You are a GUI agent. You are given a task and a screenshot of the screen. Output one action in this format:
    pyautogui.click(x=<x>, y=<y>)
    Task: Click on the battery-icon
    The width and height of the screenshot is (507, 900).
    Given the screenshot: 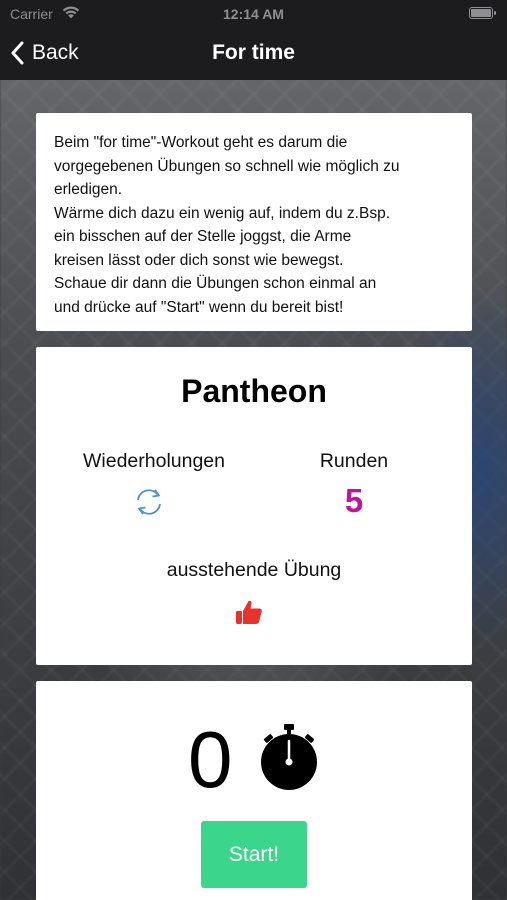 What is the action you would take?
    pyautogui.click(x=482, y=13)
    